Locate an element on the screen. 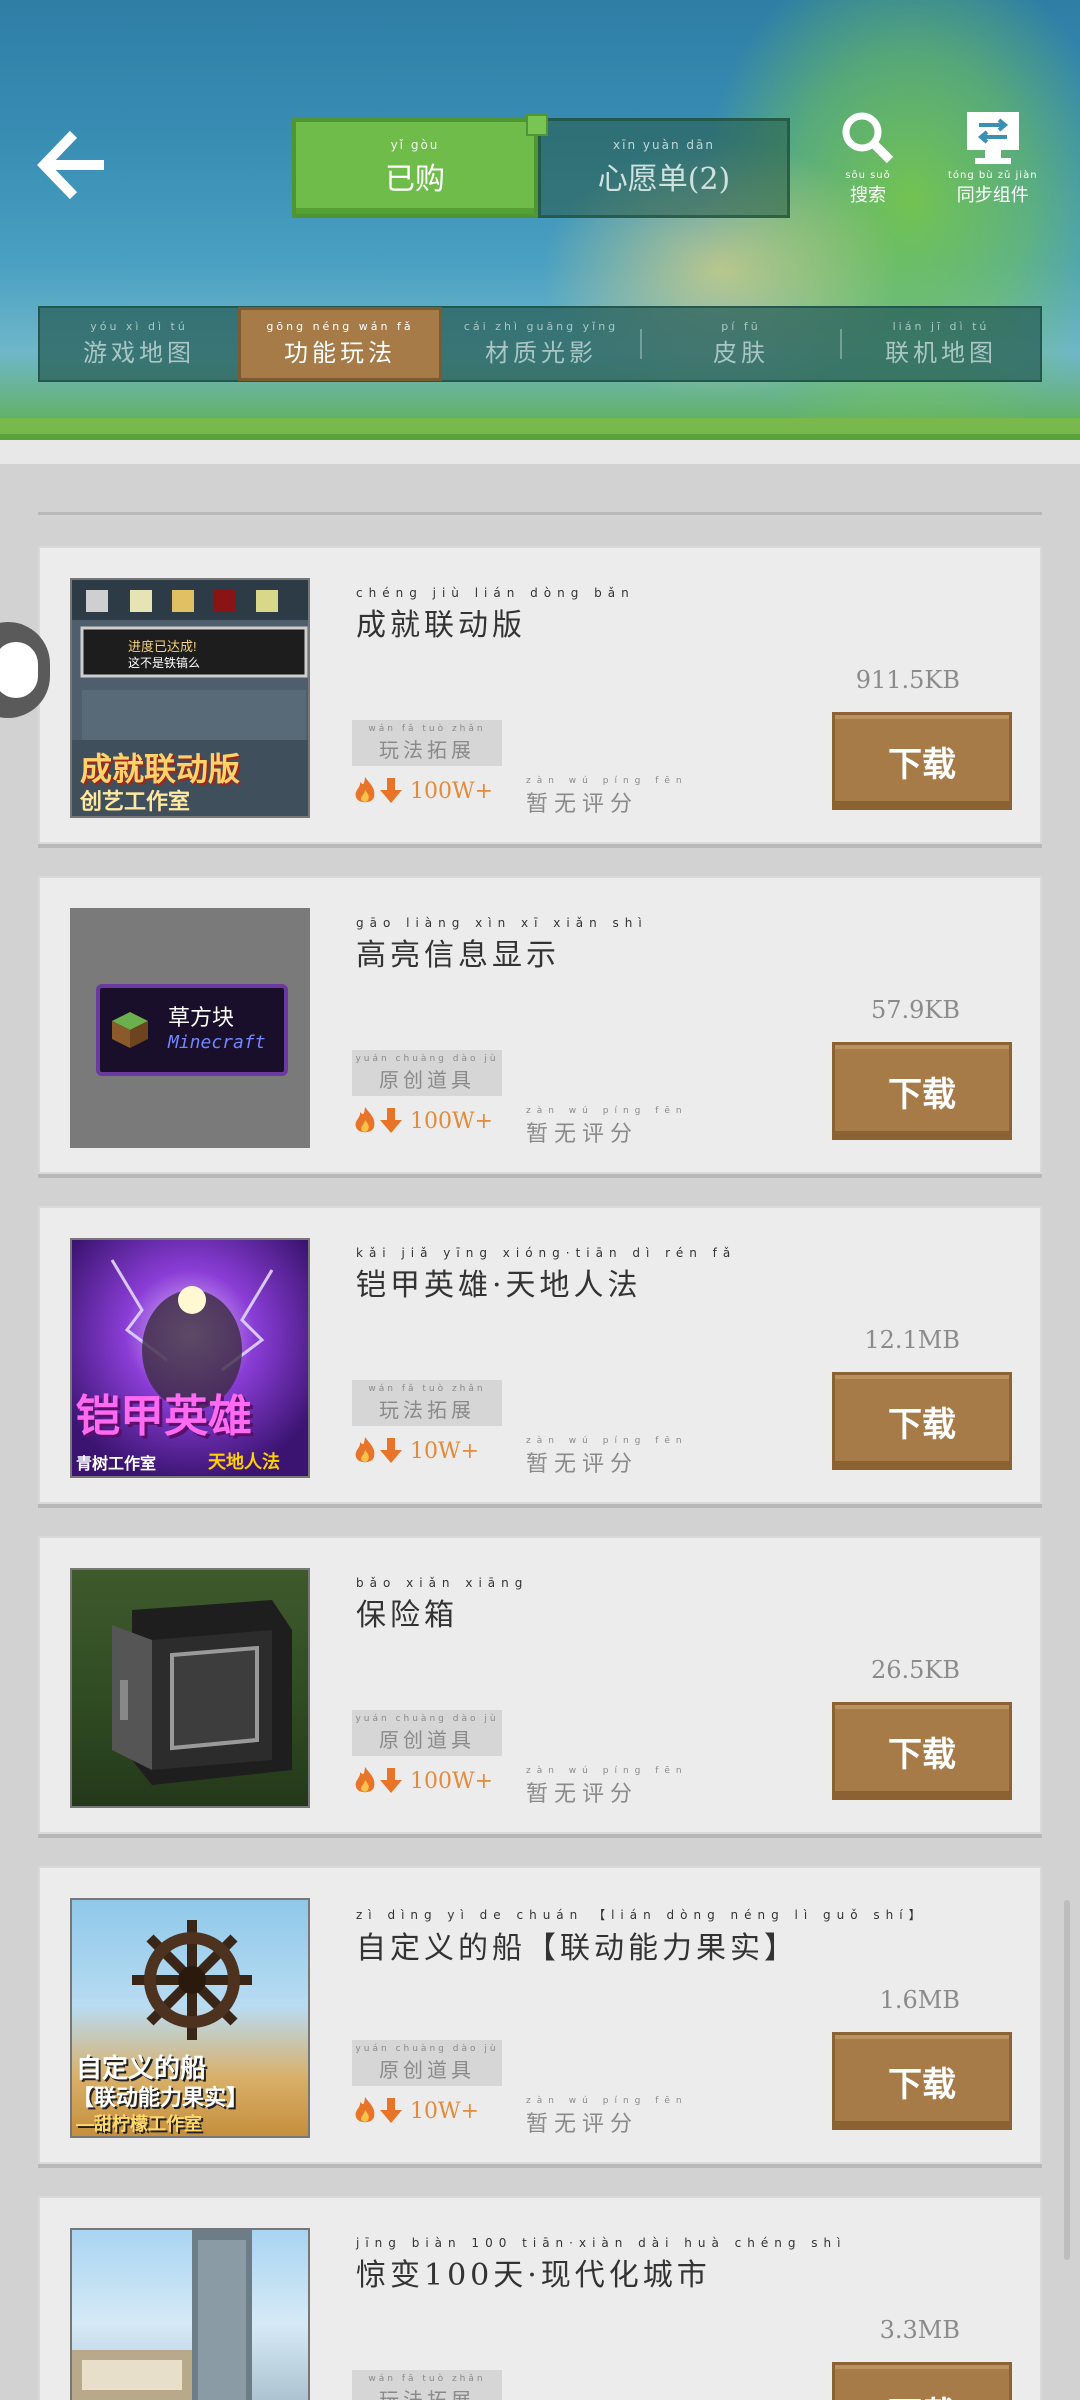 This screenshot has height=2400, width=1080. item-title-pinyin: gāo liàng xìn xī xiǎn shì is located at coordinates (502, 923).